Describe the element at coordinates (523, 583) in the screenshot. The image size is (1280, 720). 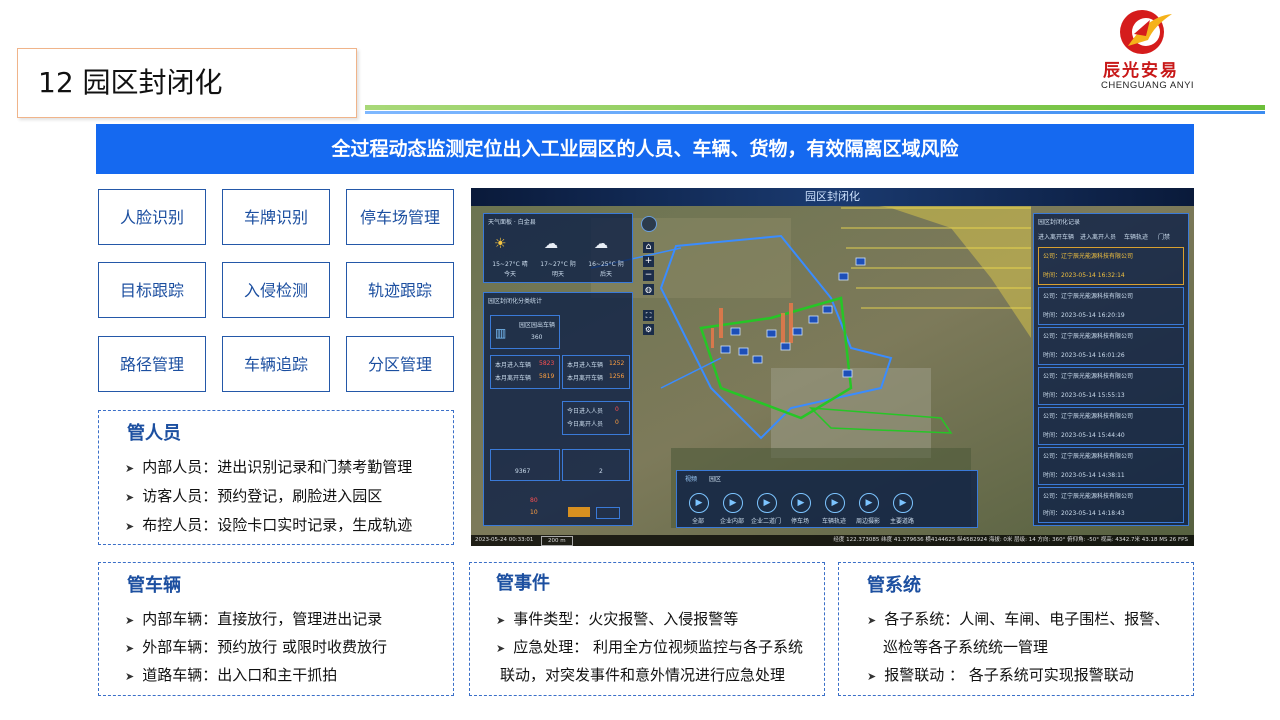
I see `panel-events-title: 管事件` at that location.